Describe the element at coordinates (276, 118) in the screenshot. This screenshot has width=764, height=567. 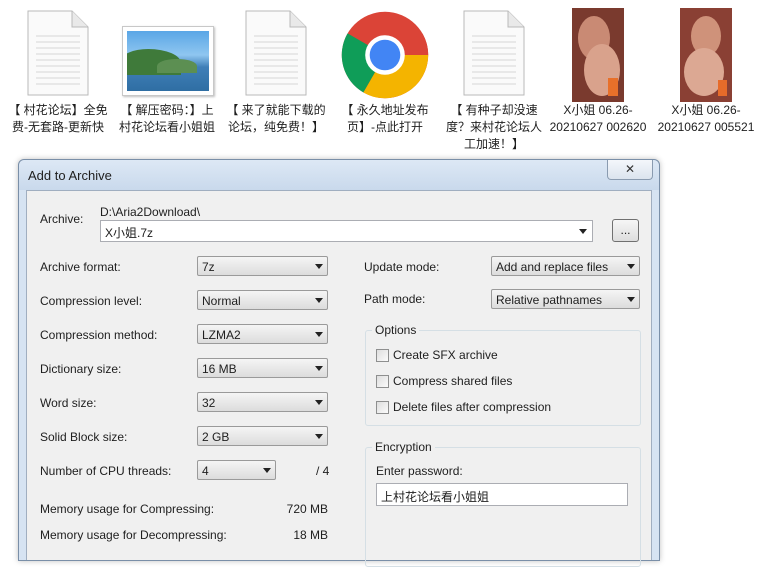
I see `file-name: 【 来了就能下载的论坛，纯免费！】` at that location.